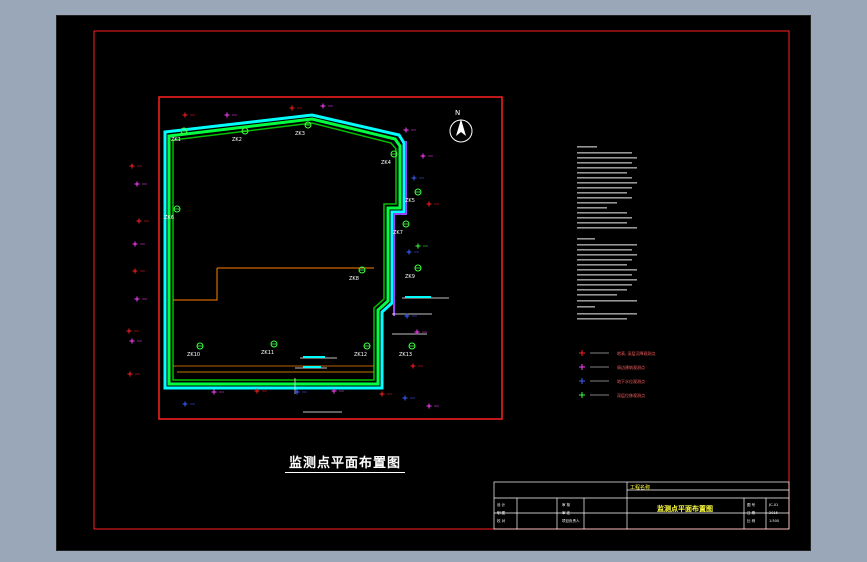 This screenshot has height=562, width=867. What do you see at coordinates (566, 504) in the screenshot?
I see `title-block-label: 审 核` at bounding box center [566, 504].